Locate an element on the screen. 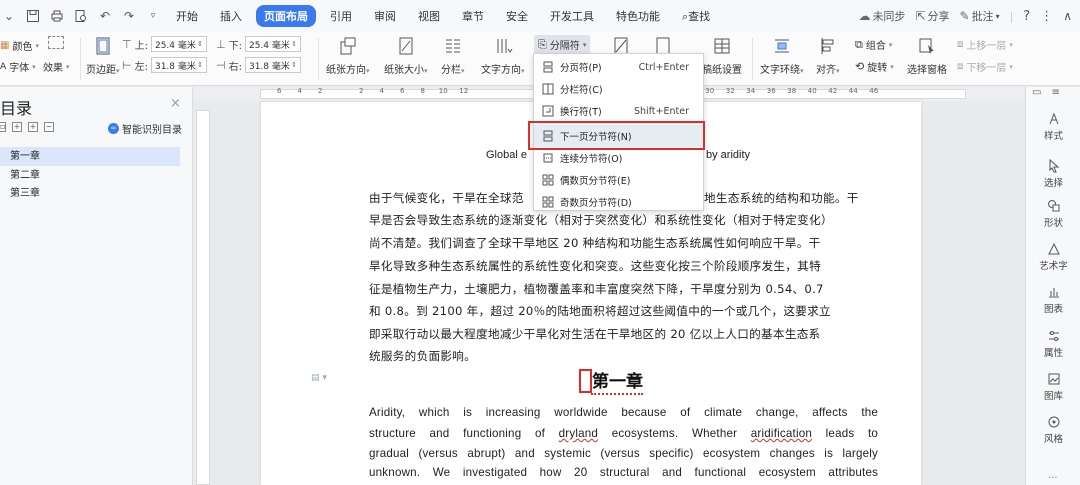 The image size is (1080, 485). sync-status: ☁ 未同步 is located at coordinates (881, 16).